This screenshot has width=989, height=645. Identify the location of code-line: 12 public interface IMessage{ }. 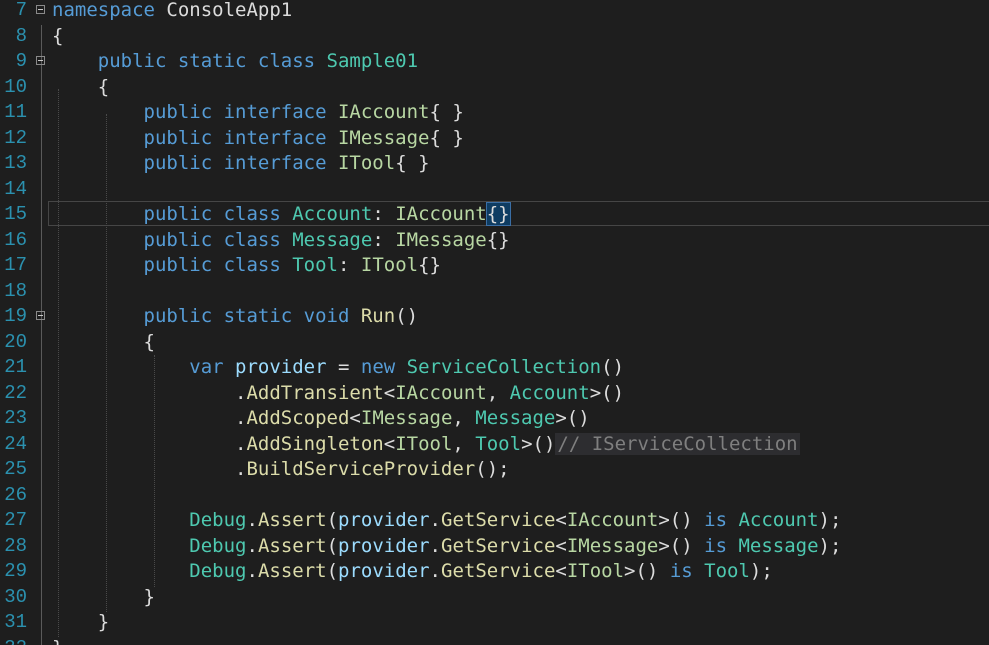
(494, 139).